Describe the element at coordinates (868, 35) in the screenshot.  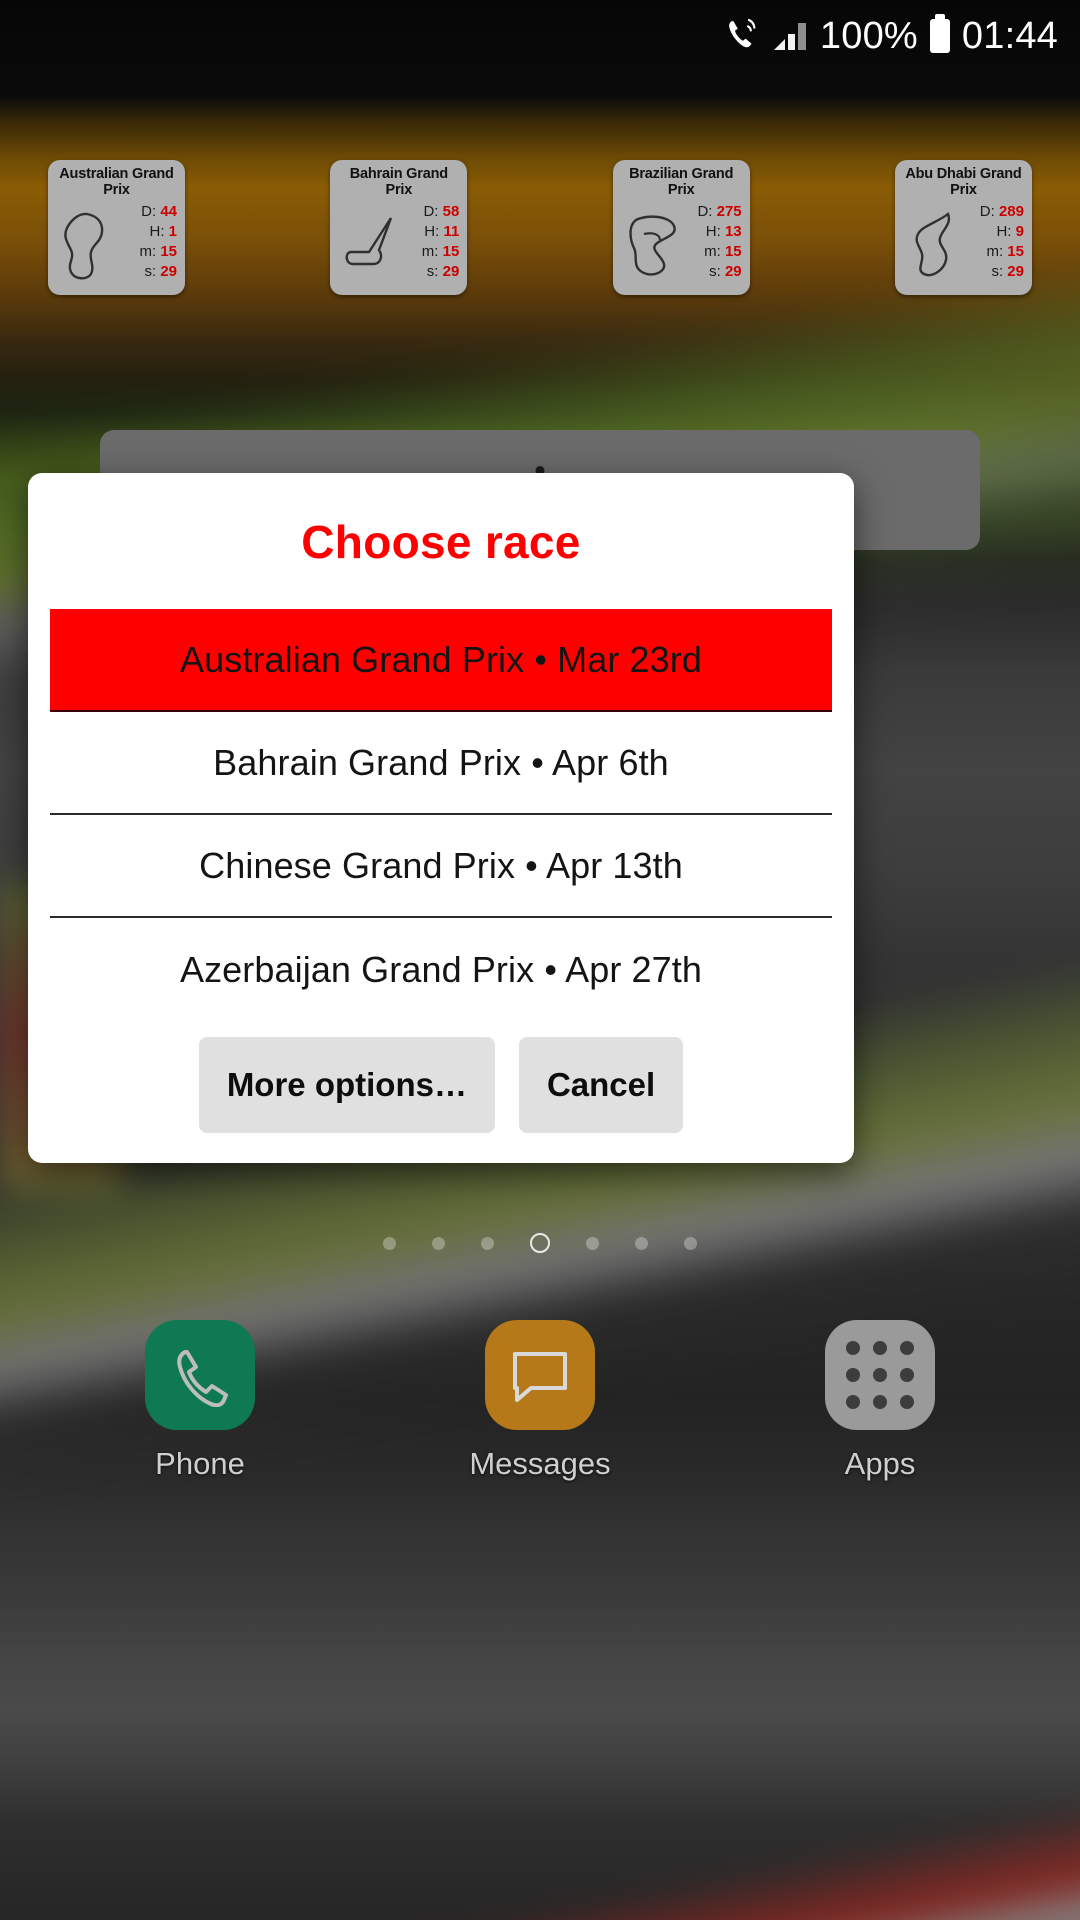
I see `battery-percent-label: 100%` at that location.